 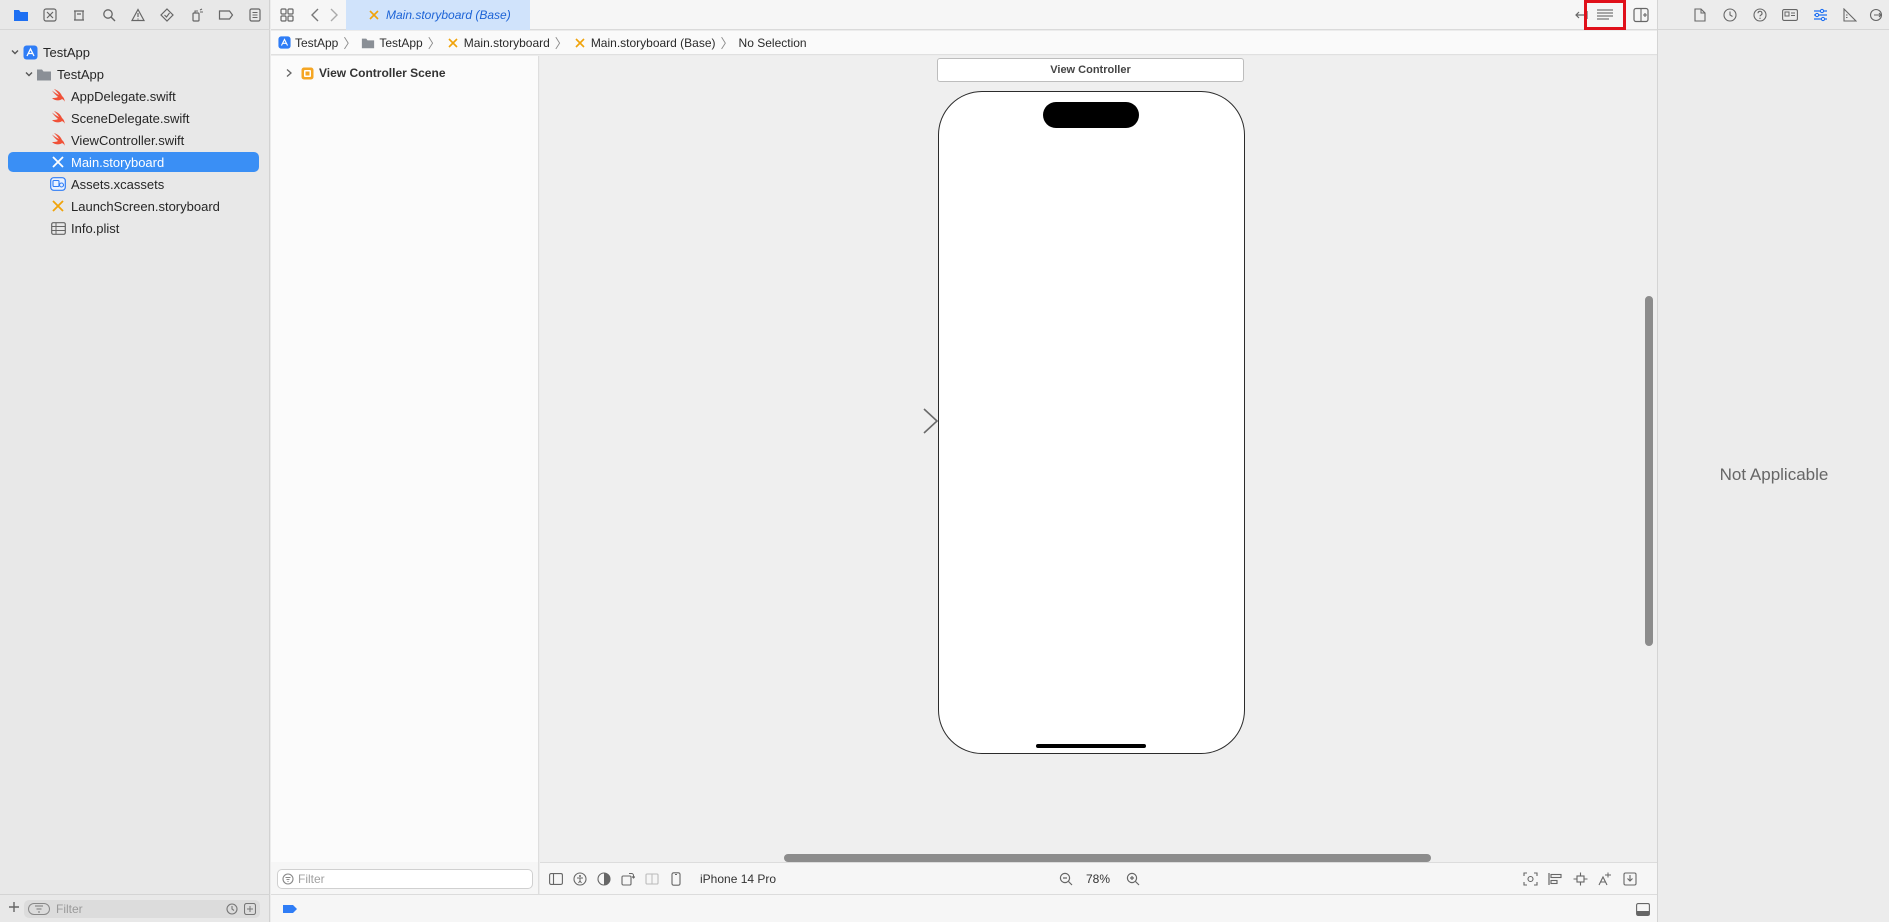 I want to click on zoom-out-icon, so click(x=1066, y=879).